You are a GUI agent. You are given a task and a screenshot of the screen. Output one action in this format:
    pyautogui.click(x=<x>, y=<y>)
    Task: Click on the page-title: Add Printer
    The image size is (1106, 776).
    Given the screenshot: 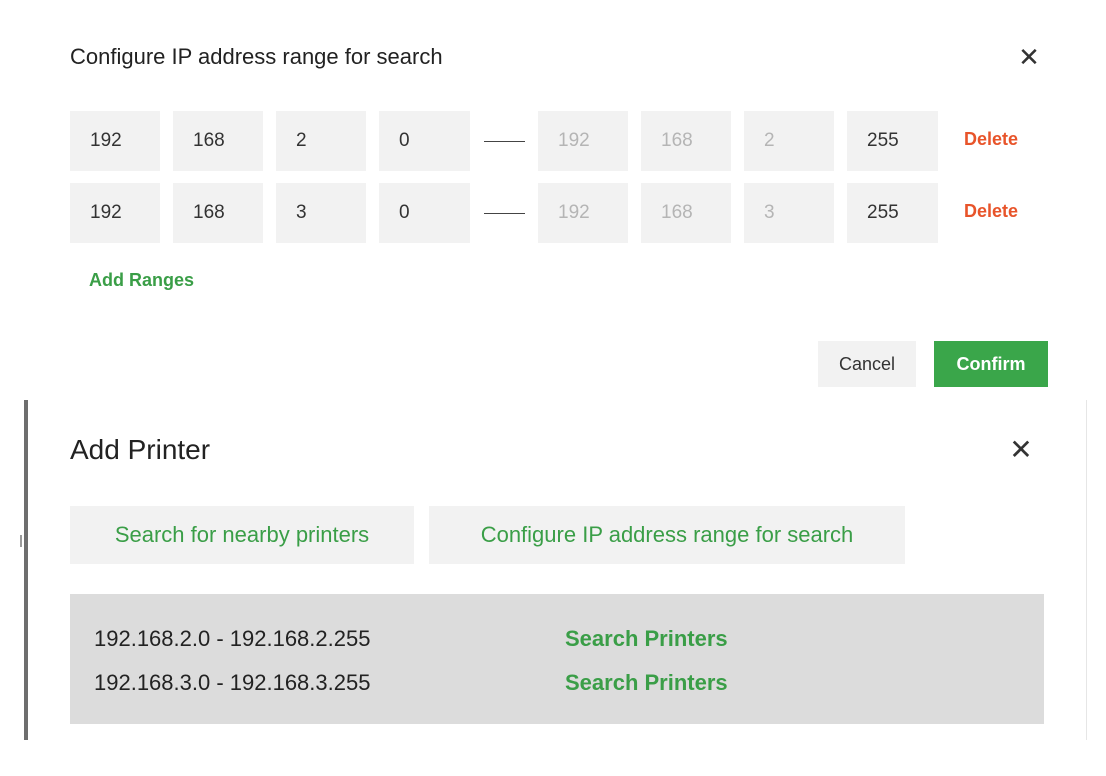 What is the action you would take?
    pyautogui.click(x=140, y=449)
    